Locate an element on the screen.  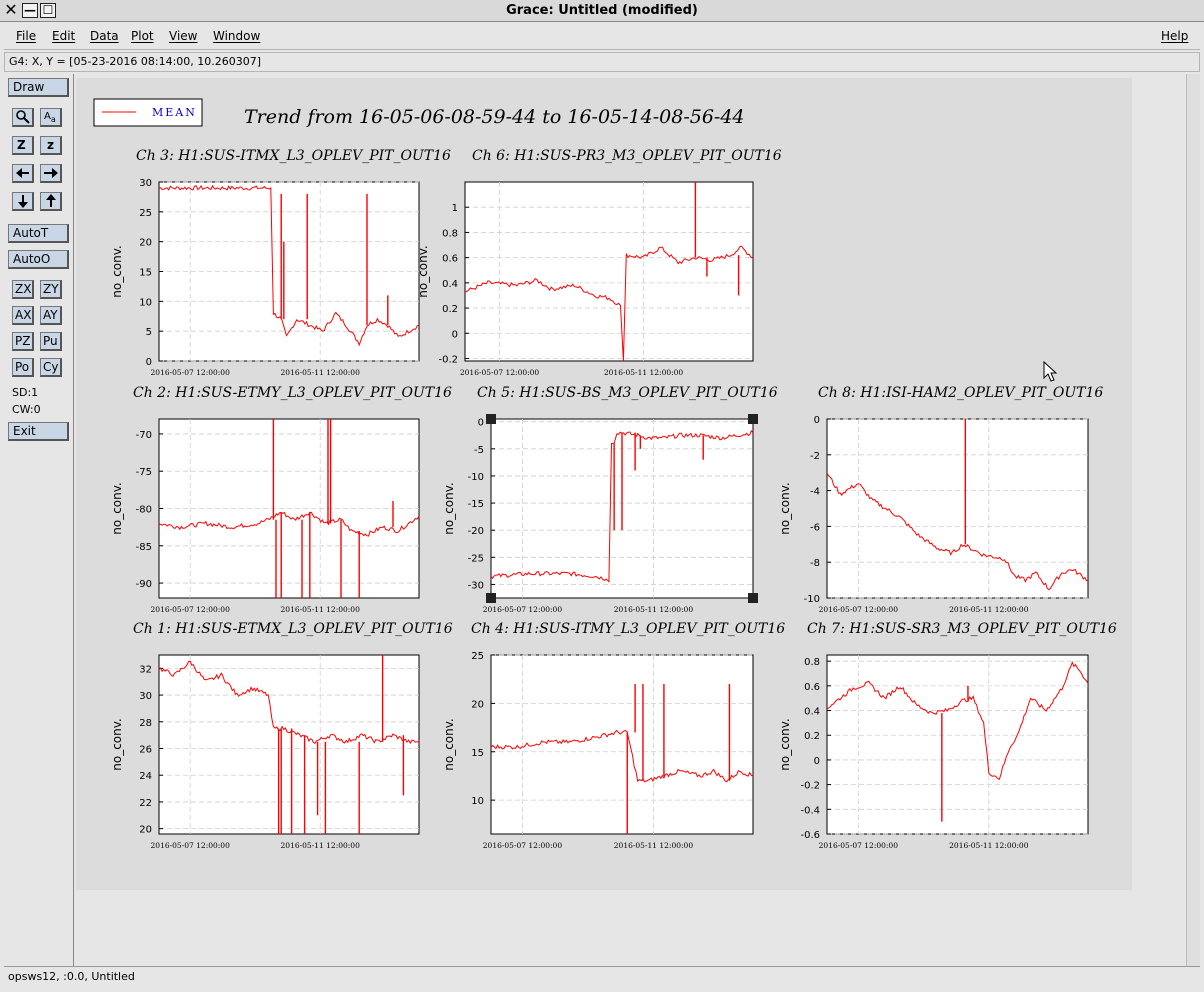
menu-bar: File Edit Data Plot View Window Help is located at coordinates (602, 37).